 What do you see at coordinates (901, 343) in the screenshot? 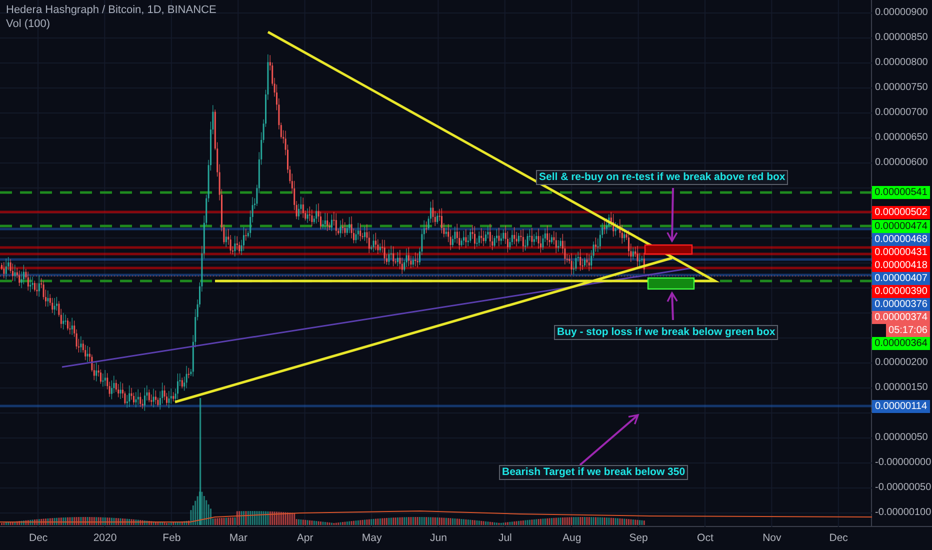
I see `price-badge: 0.00000364` at bounding box center [901, 343].